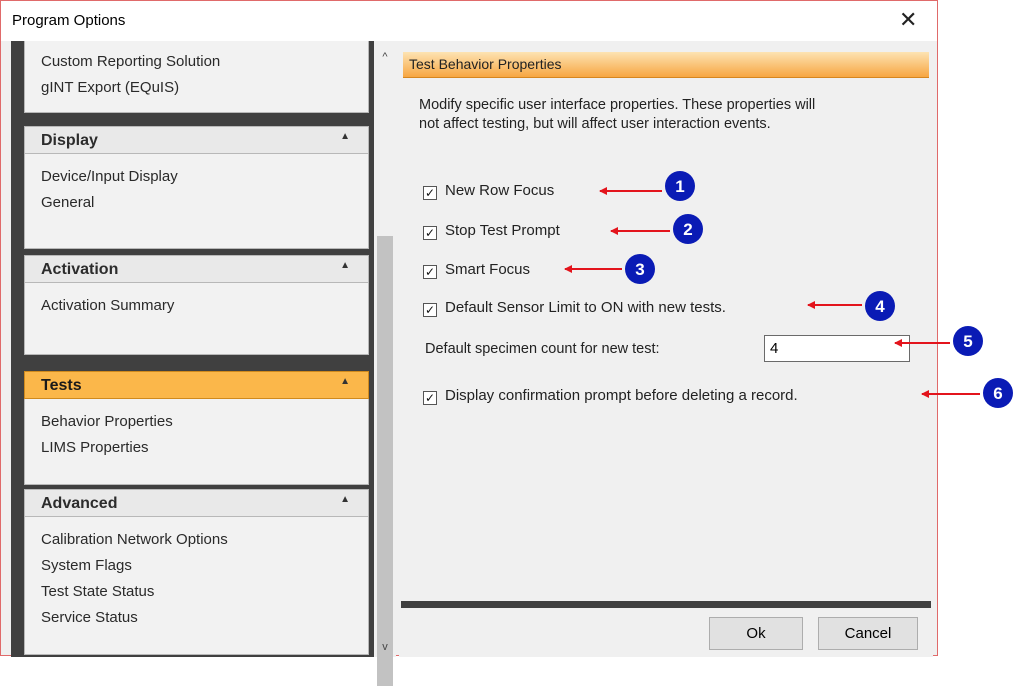 The height and width of the screenshot is (686, 1015). I want to click on option-smart-focus: ✓ Smart Focus, so click(476, 270).